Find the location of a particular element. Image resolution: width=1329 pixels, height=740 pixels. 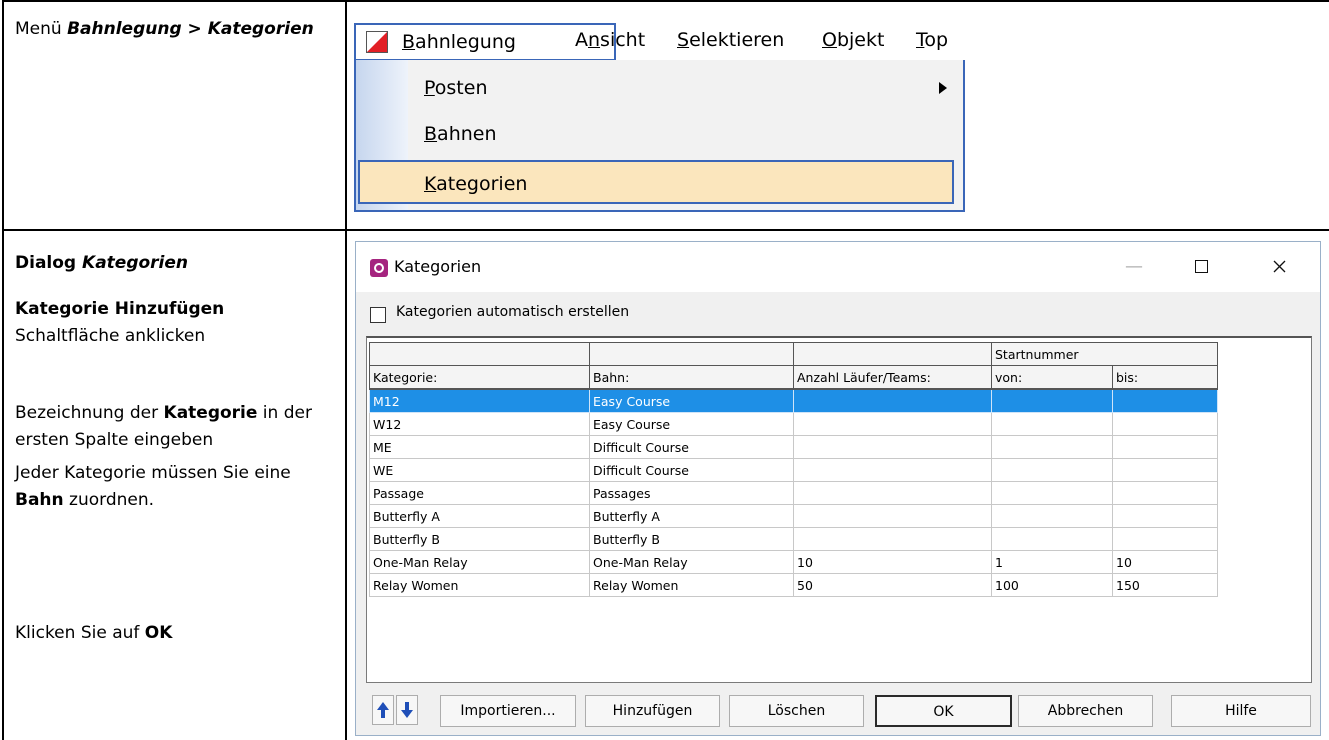

menu-item-bahnen: Bahnen is located at coordinates (460, 134).